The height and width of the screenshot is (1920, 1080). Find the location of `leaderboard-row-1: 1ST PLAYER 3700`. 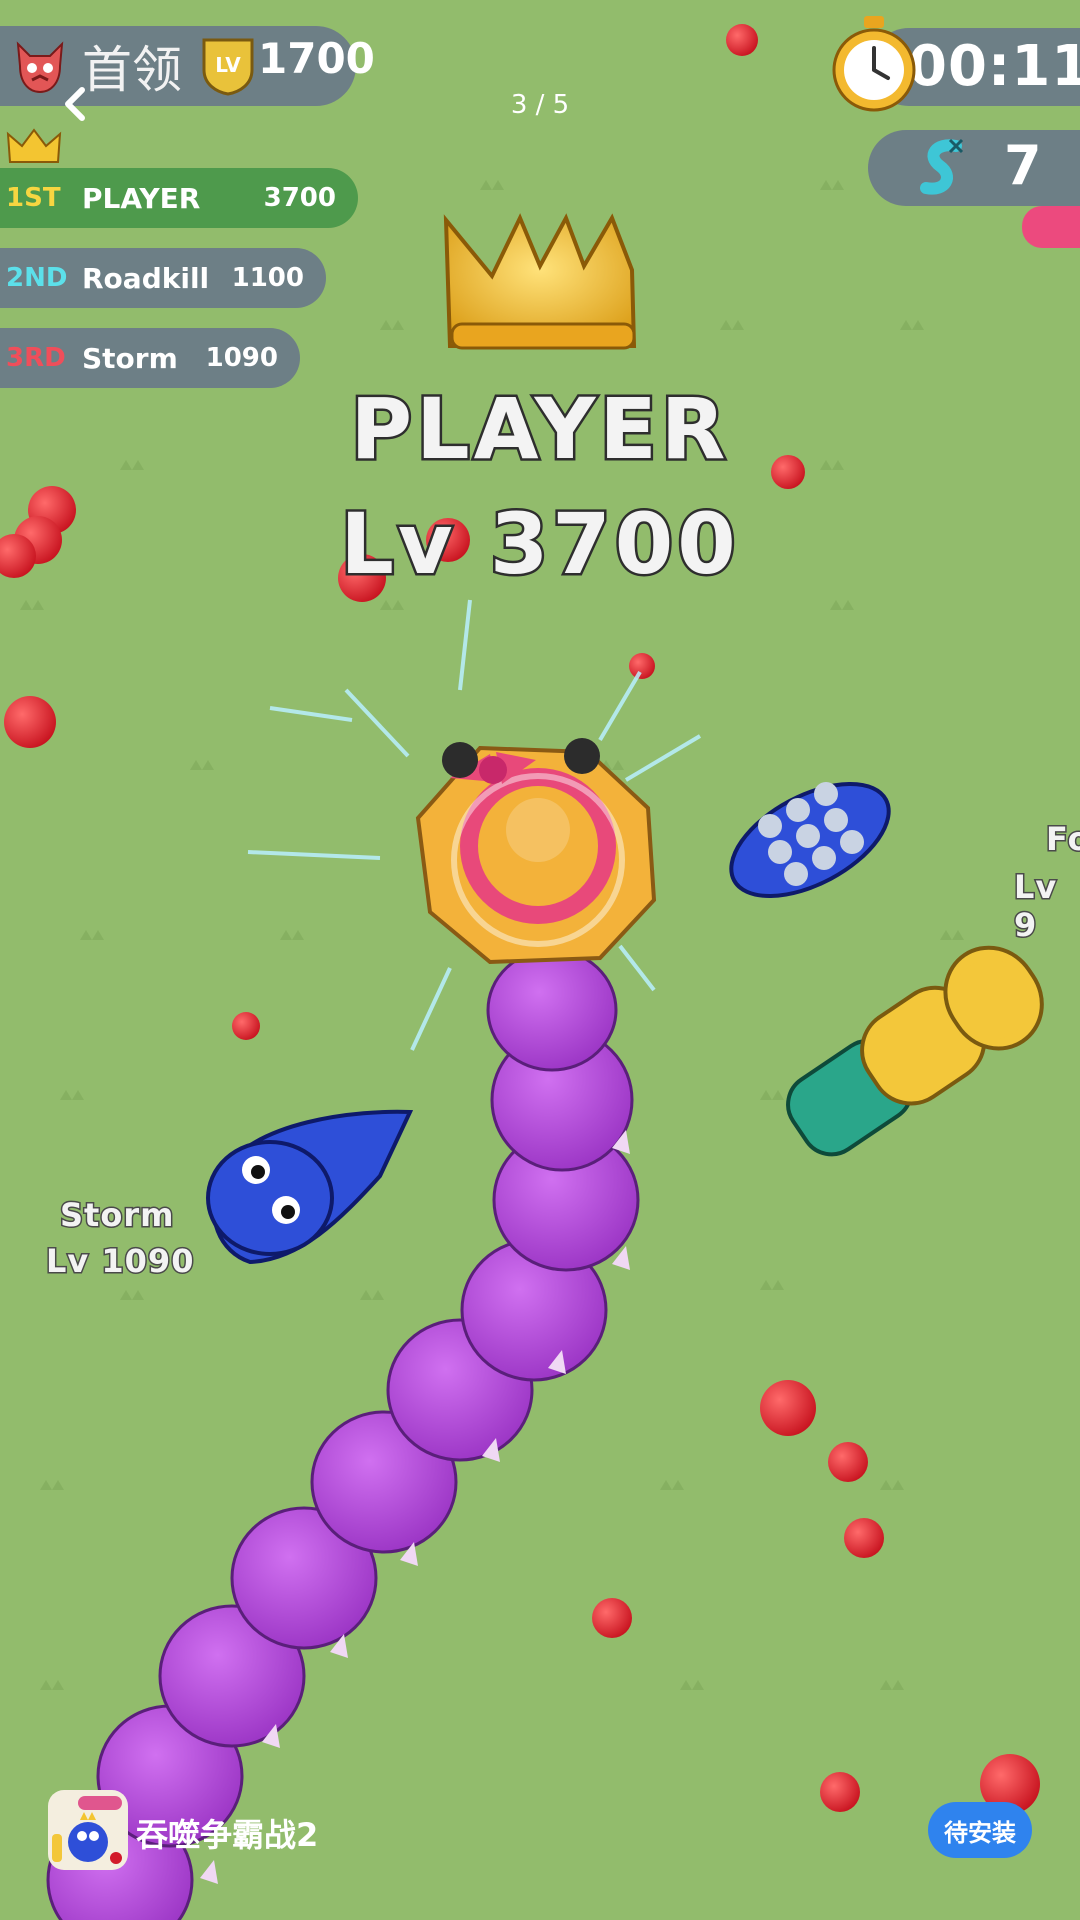

leaderboard-row-1: 1ST PLAYER 3700 is located at coordinates (179, 198).